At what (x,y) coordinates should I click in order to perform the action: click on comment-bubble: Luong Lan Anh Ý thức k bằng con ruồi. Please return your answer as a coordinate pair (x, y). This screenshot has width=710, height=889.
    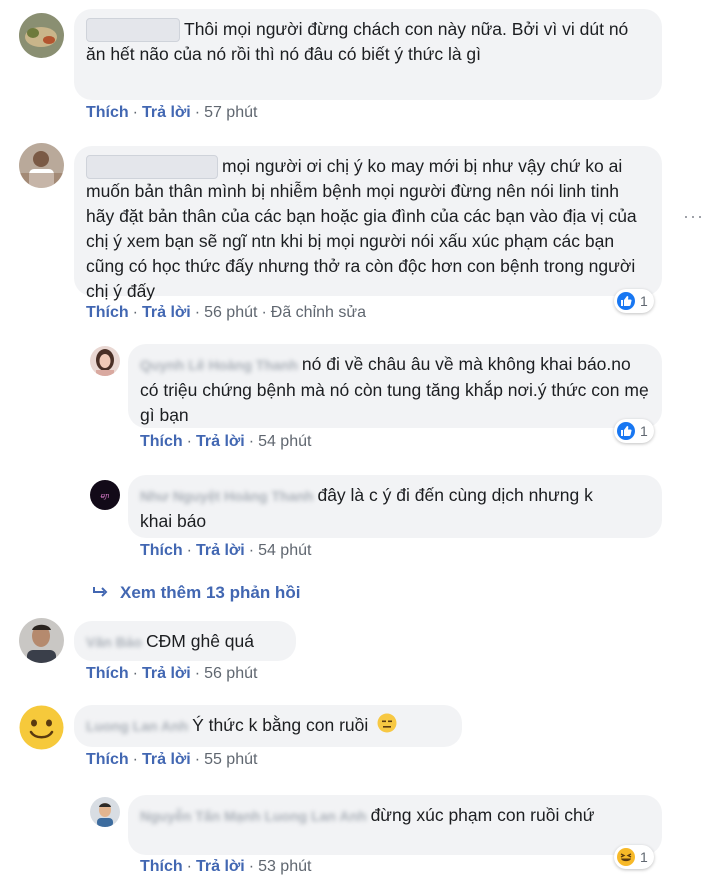
    Looking at the image, I should click on (268, 726).